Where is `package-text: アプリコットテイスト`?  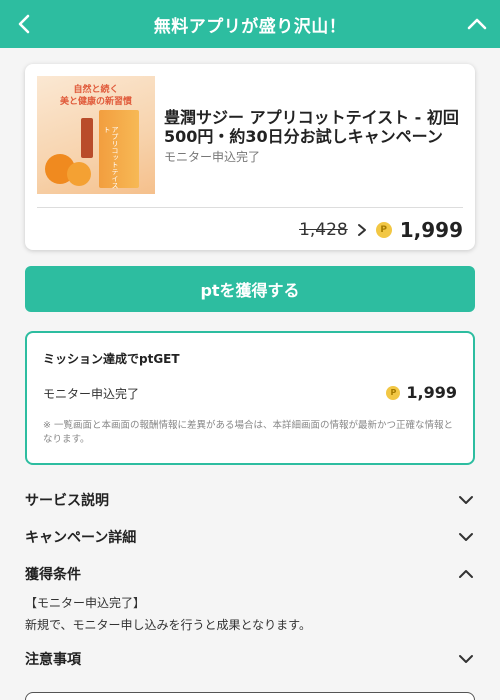
package-text: アプリコットテイスト is located at coordinates (111, 157).